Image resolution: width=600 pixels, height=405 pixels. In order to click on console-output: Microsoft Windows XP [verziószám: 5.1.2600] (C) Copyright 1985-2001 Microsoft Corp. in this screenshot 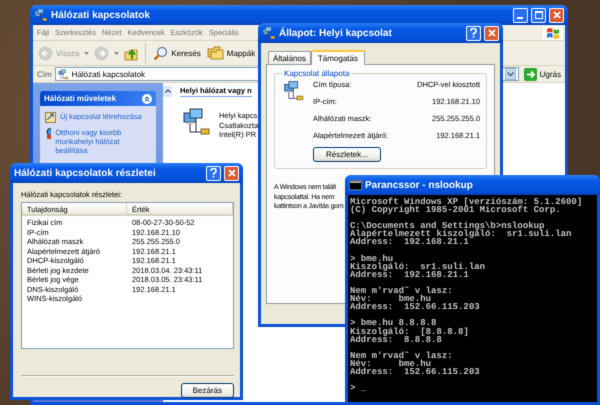, I will do `click(467, 206)`.